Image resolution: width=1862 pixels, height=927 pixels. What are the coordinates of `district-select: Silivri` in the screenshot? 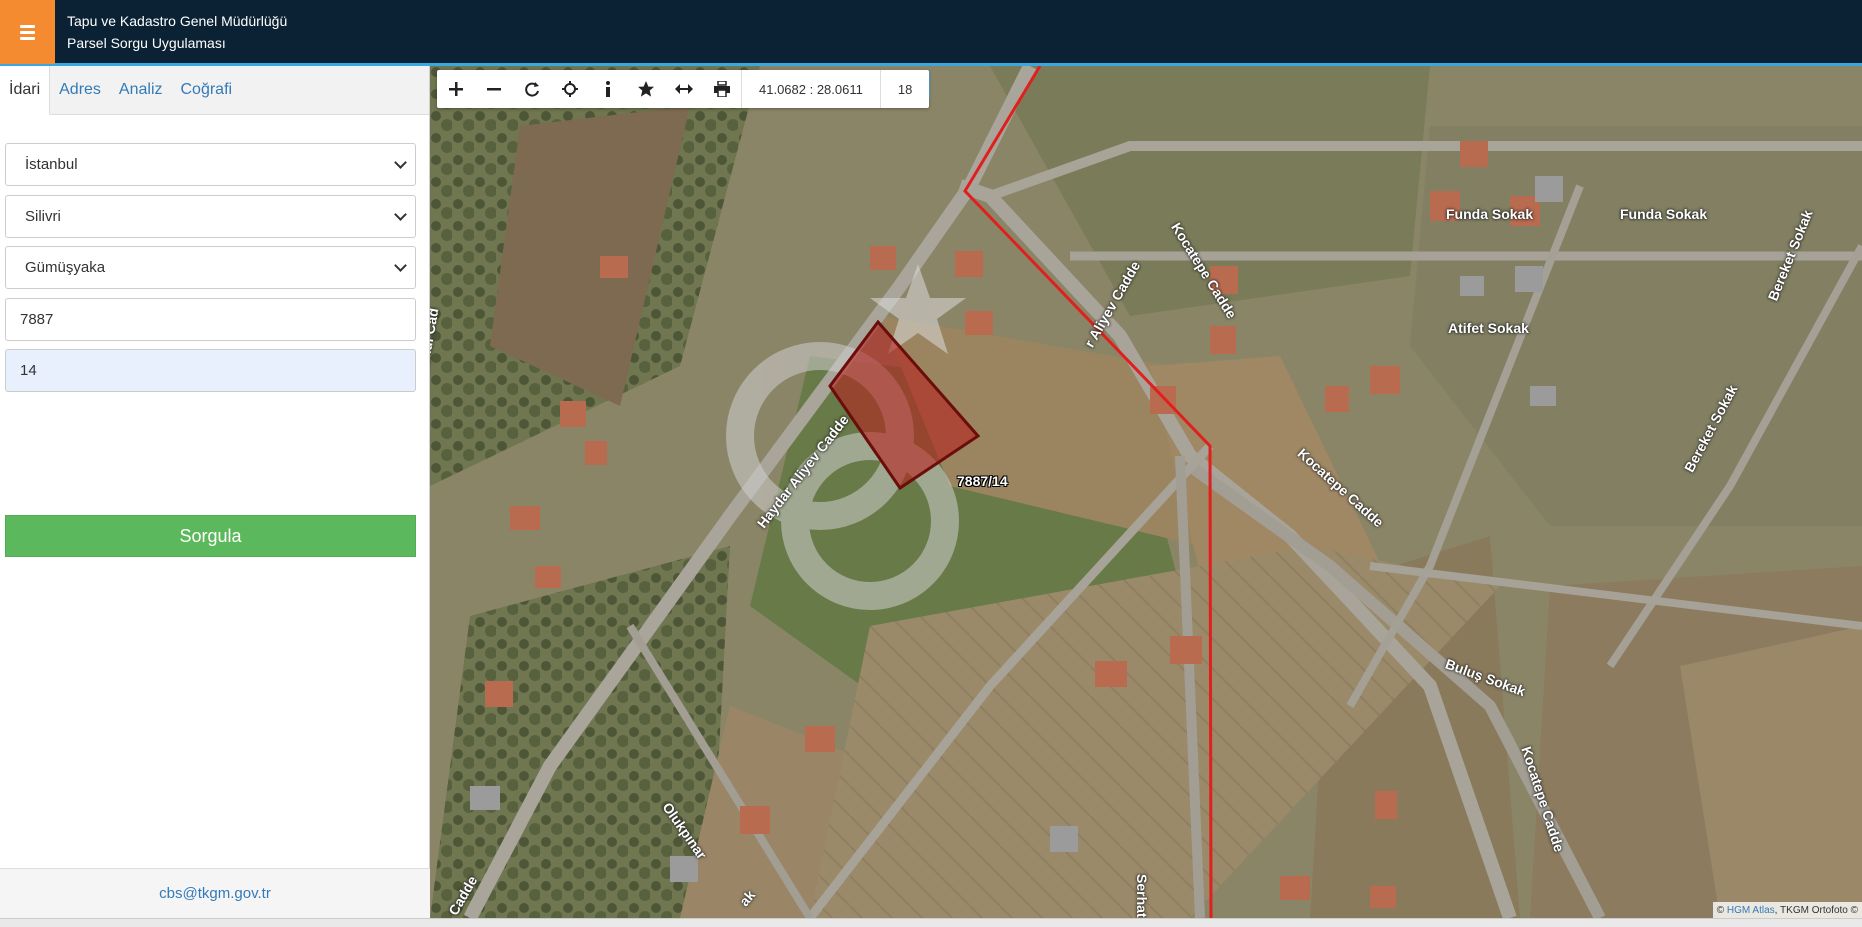 It's located at (210, 216).